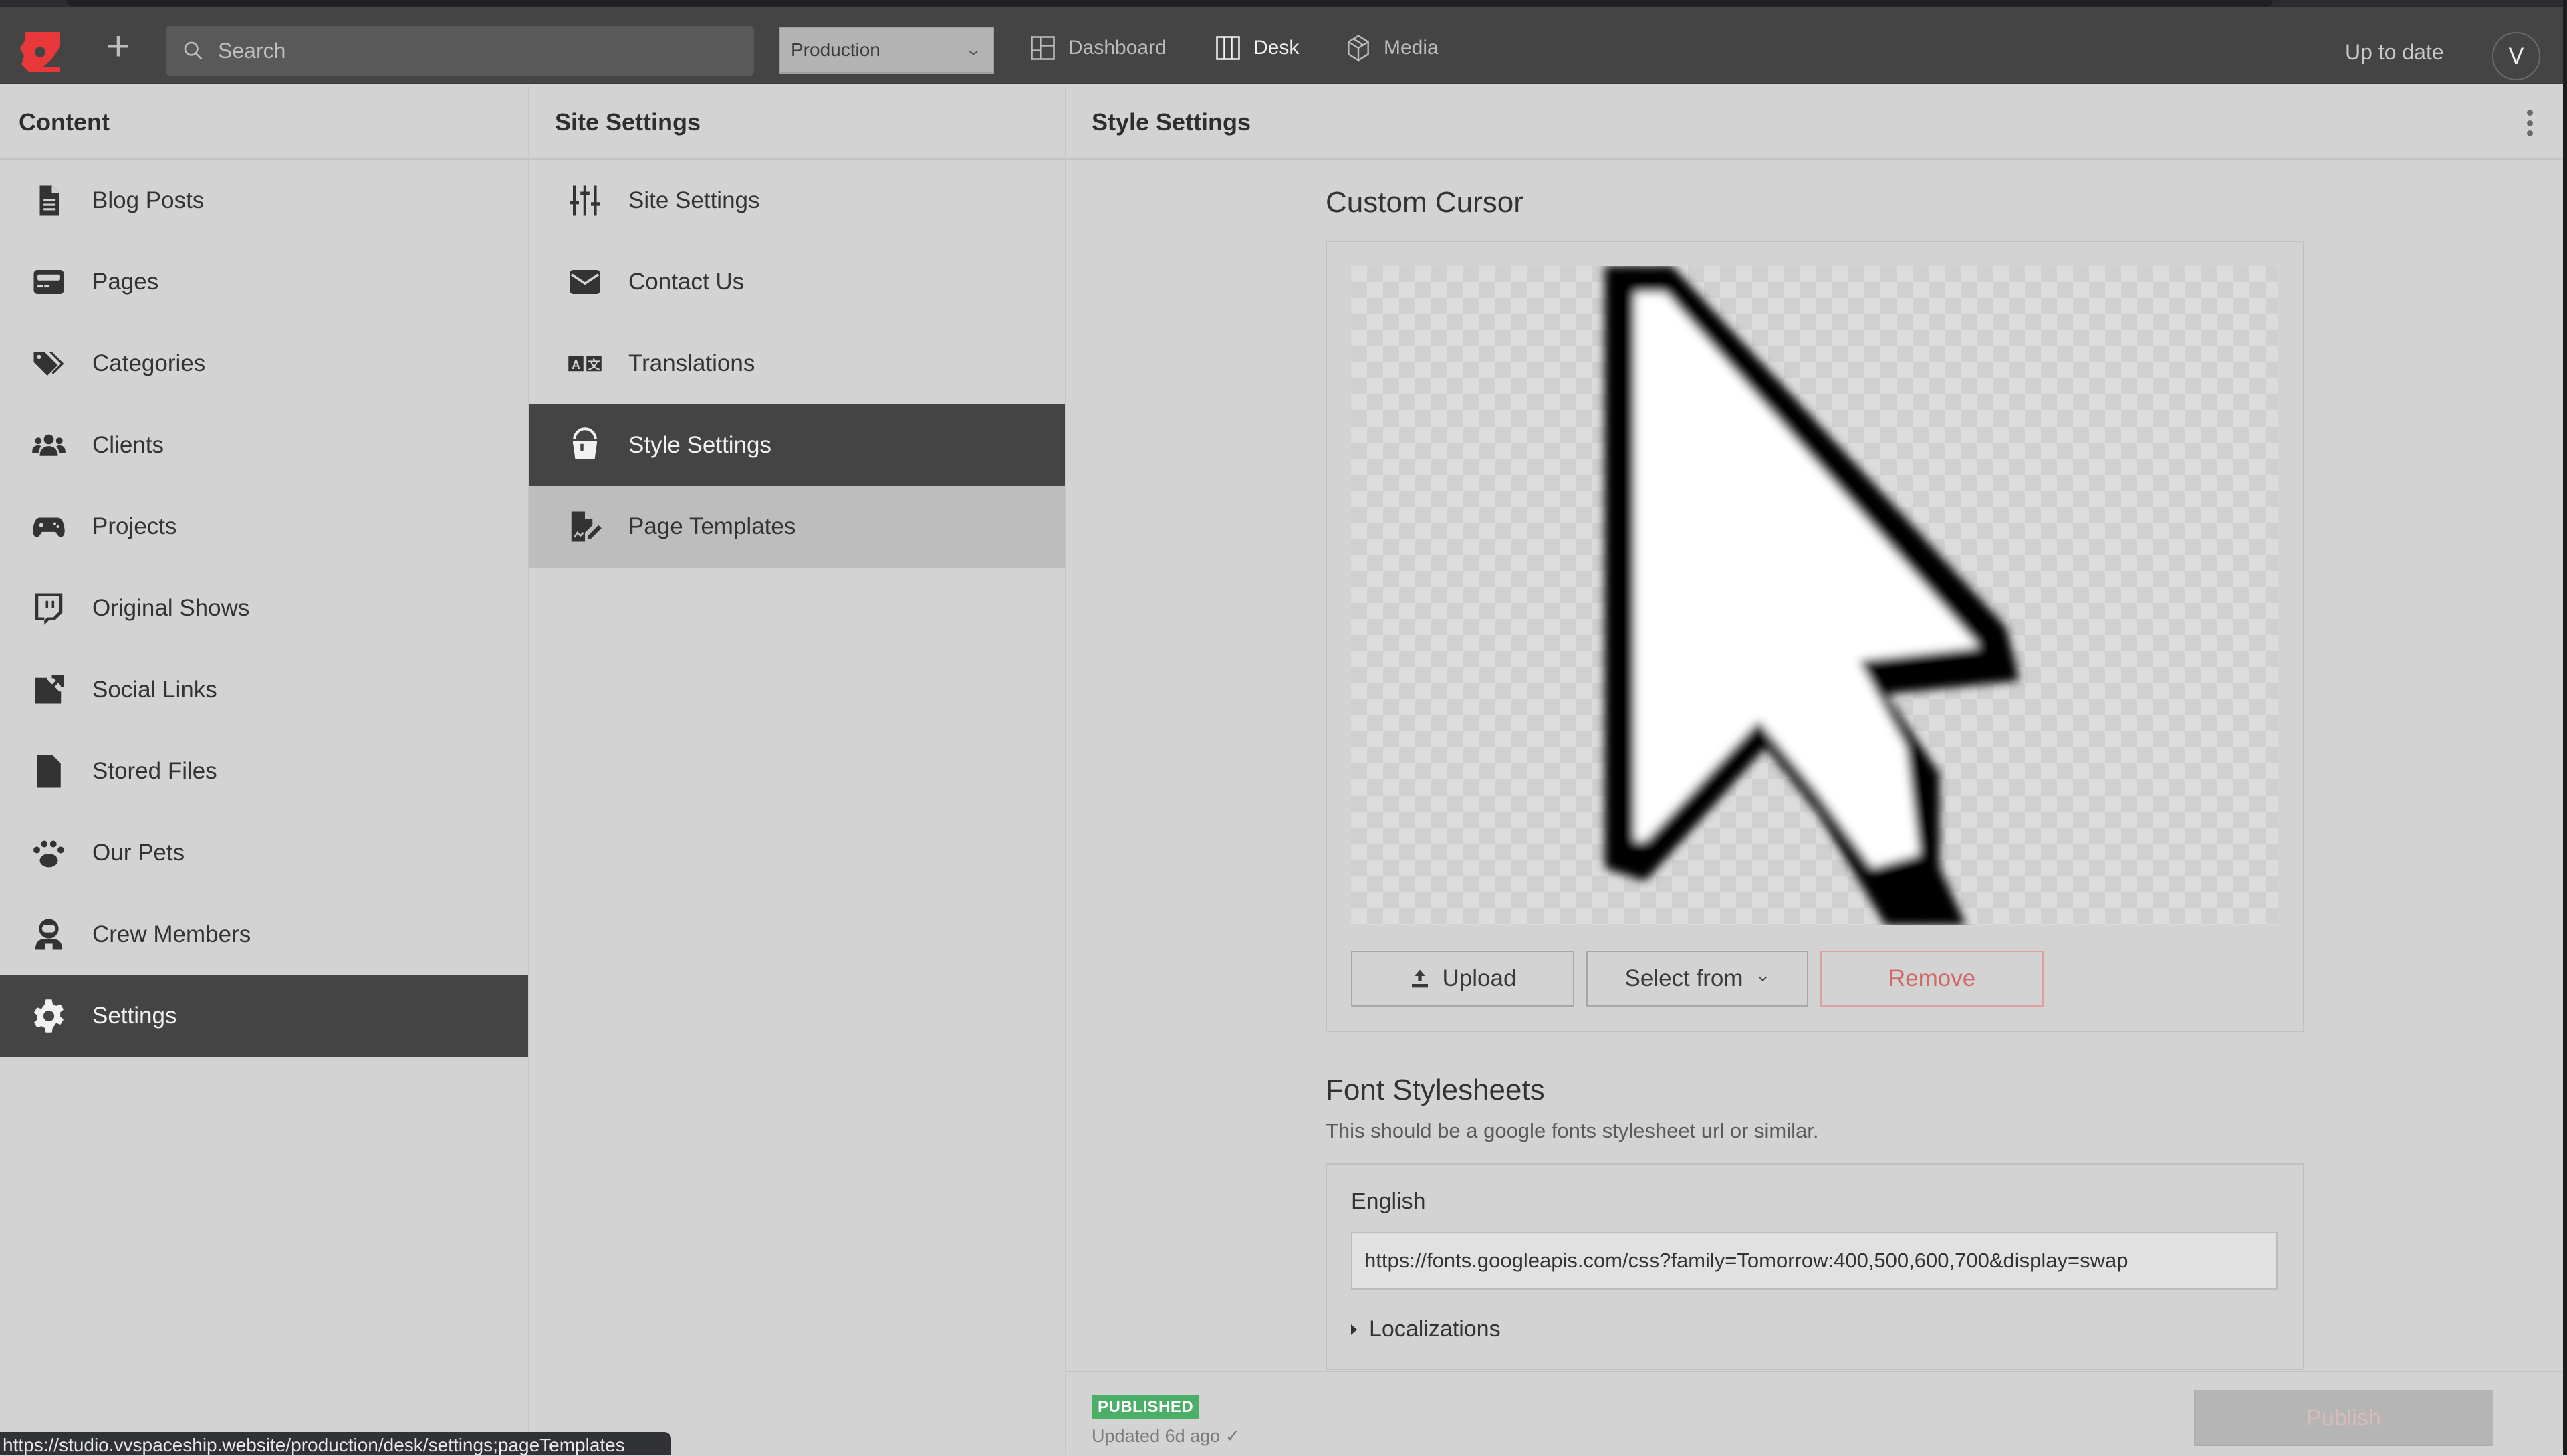 Image resolution: width=2567 pixels, height=1456 pixels. I want to click on content-item-label: Stored Files, so click(154, 771).